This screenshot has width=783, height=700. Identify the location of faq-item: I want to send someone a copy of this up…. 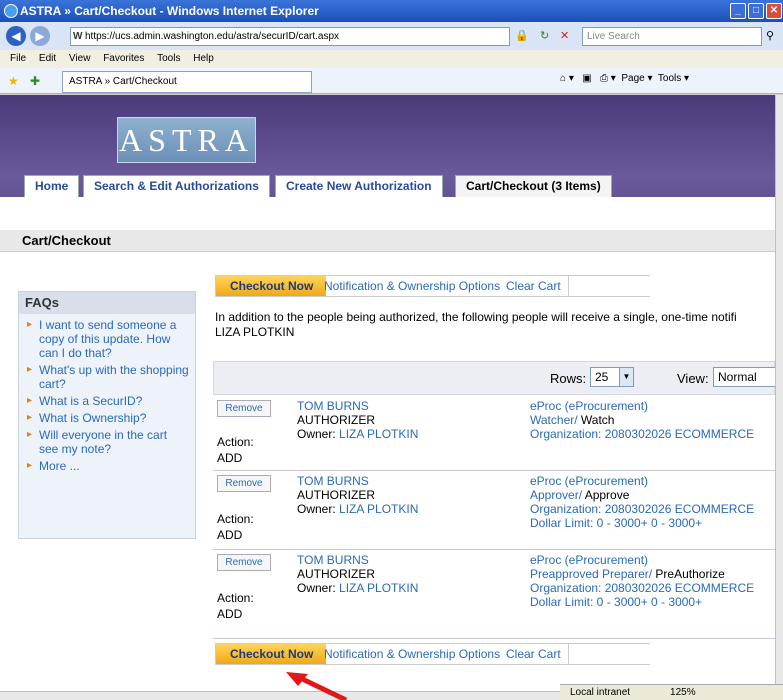
(108, 339).